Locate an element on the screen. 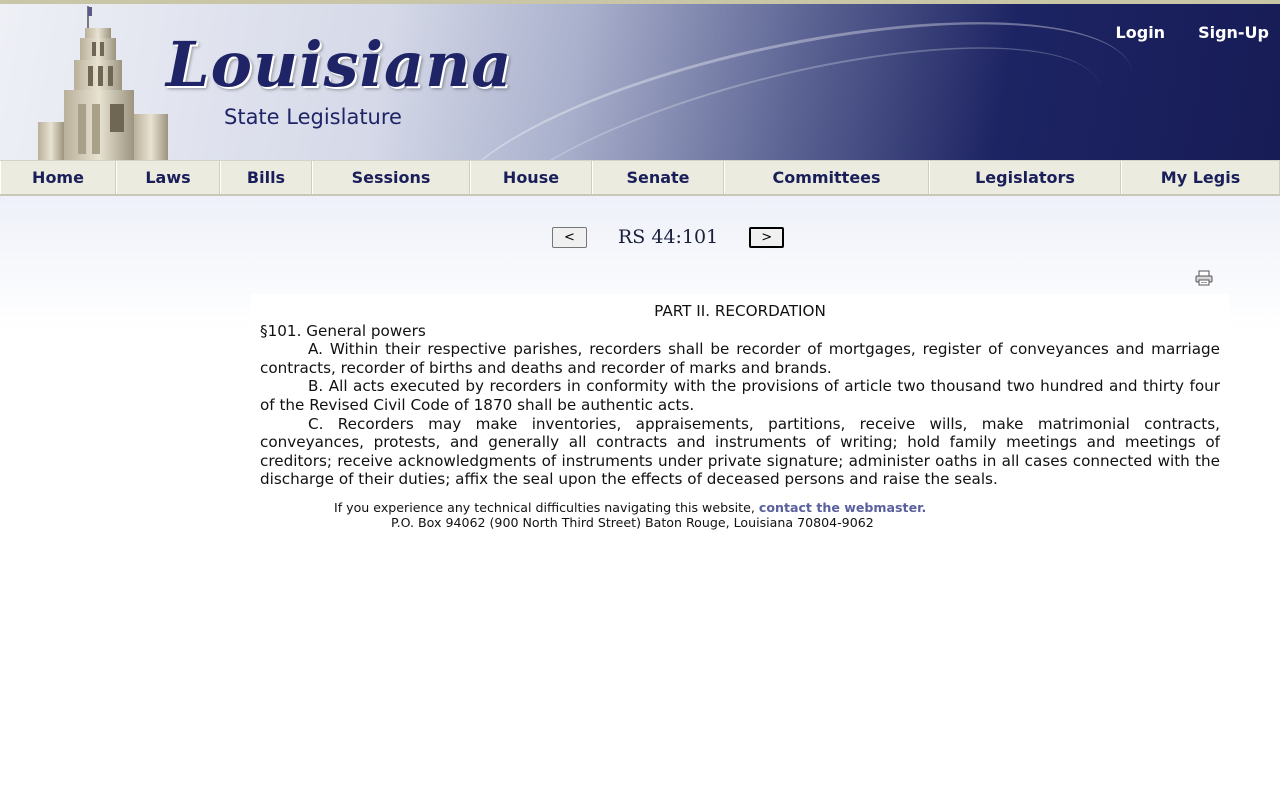  nav-item-legislators: Legislators is located at coordinates (1025, 177).